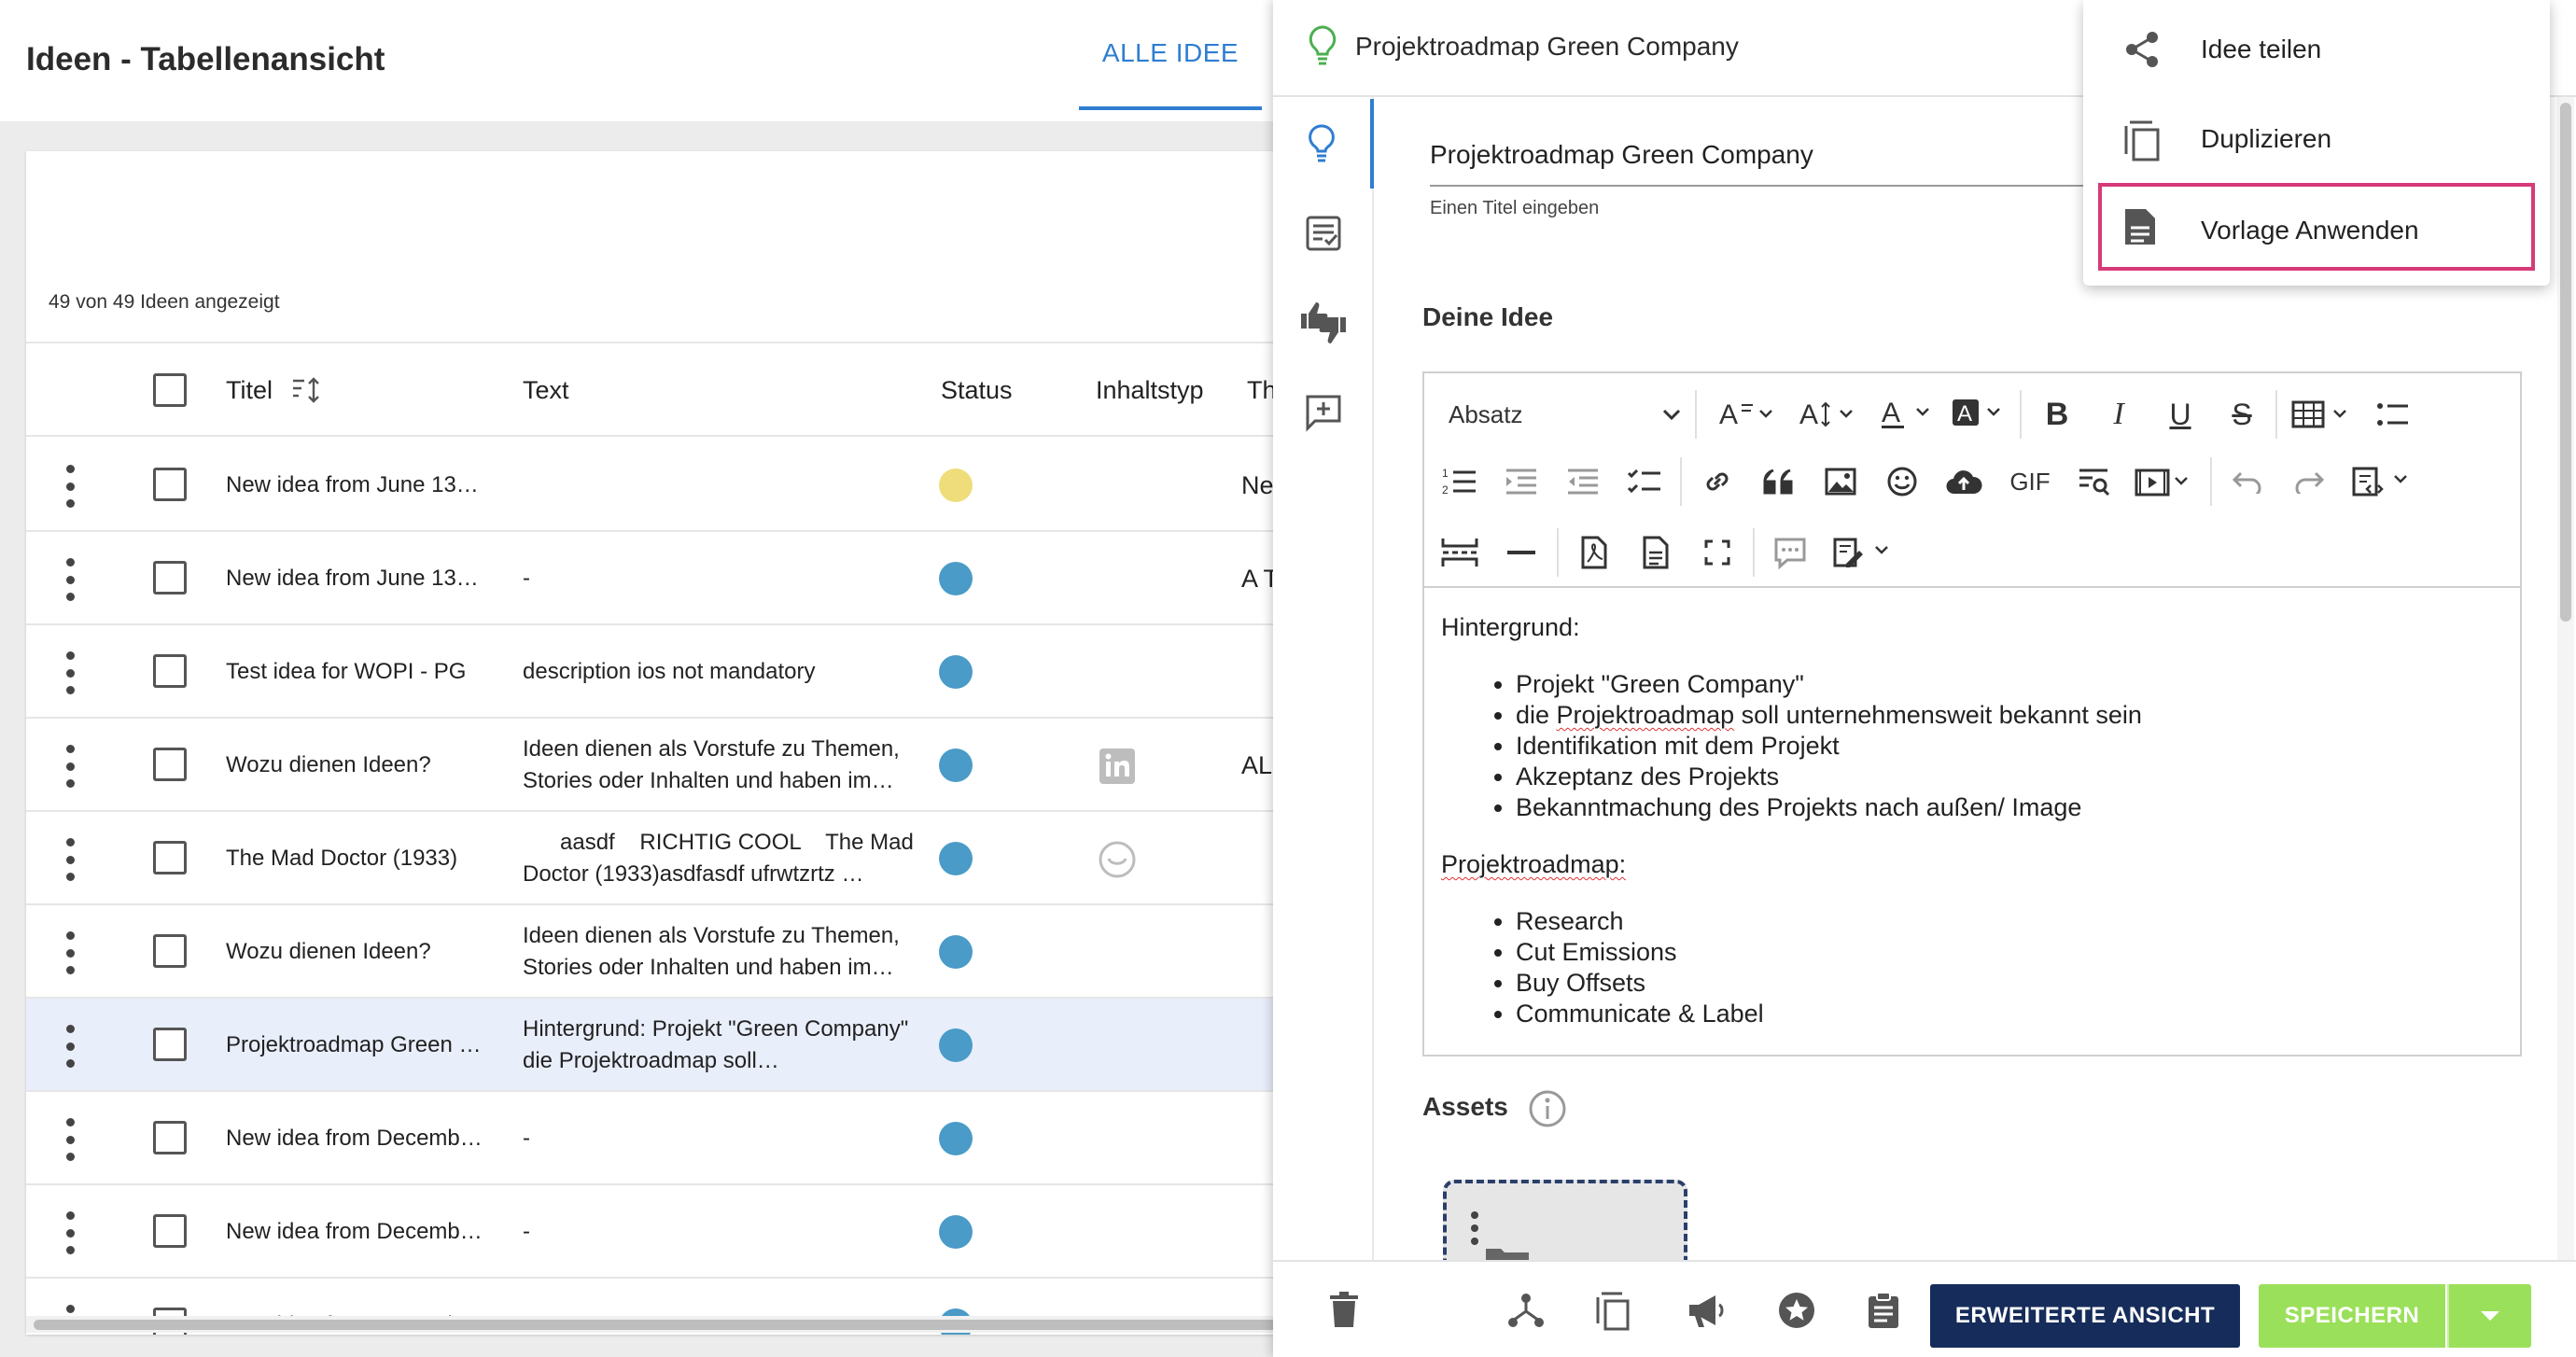  Describe the element at coordinates (2565, 362) in the screenshot. I see `vertical-scrollbar-thumb` at that location.